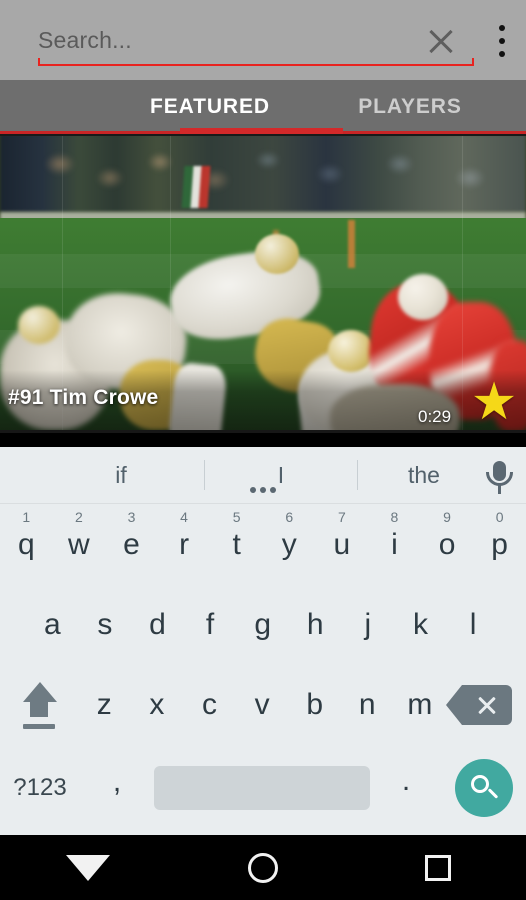 The width and height of the screenshot is (526, 900). What do you see at coordinates (341, 517) in the screenshot?
I see `key-u-number: 7` at bounding box center [341, 517].